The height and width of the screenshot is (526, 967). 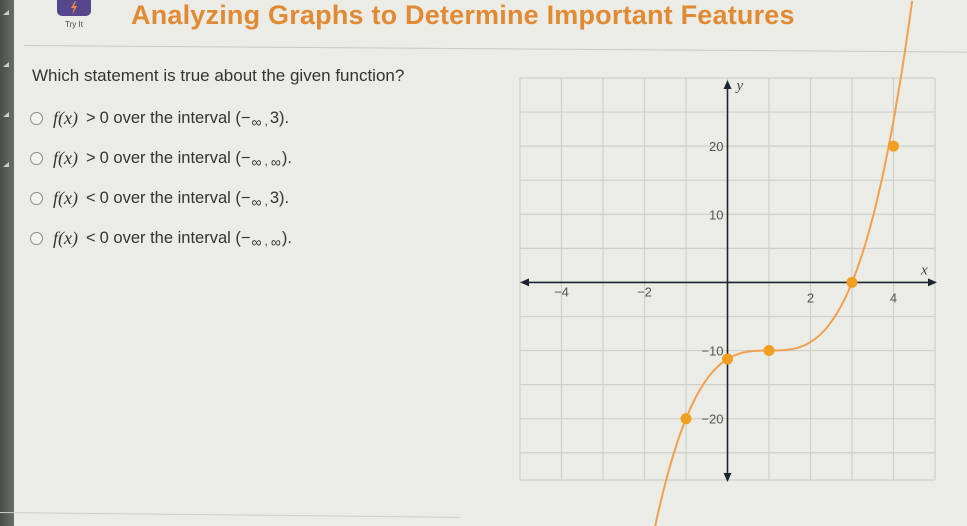 I want to click on y-axis-label: y, so click(x=739, y=86).